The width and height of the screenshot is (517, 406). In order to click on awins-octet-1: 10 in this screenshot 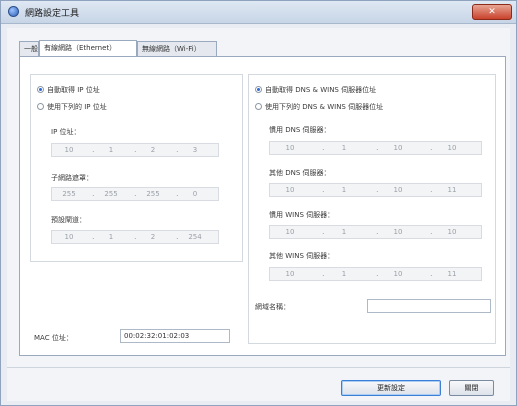, I will do `click(290, 274)`.